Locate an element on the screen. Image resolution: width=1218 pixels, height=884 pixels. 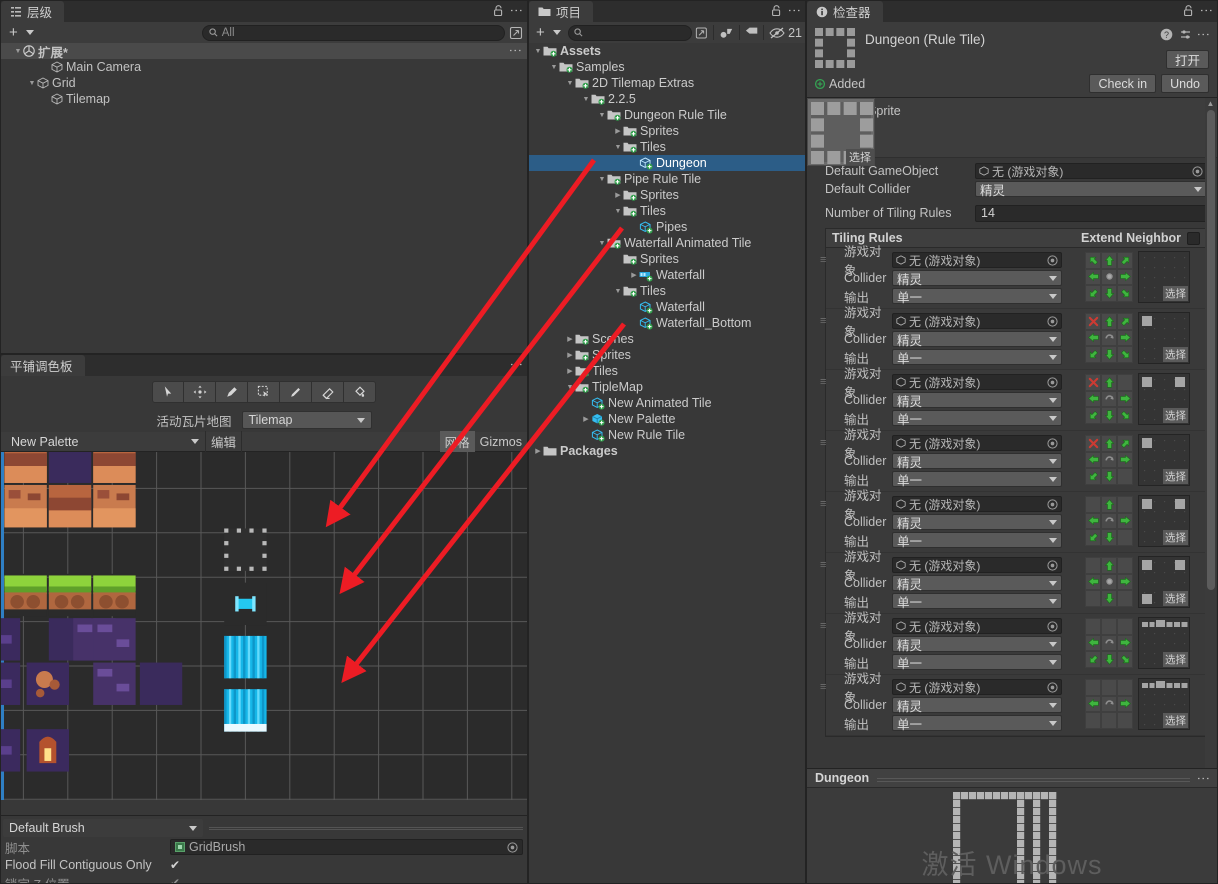
preset-icon is located at coordinates (1185, 34).